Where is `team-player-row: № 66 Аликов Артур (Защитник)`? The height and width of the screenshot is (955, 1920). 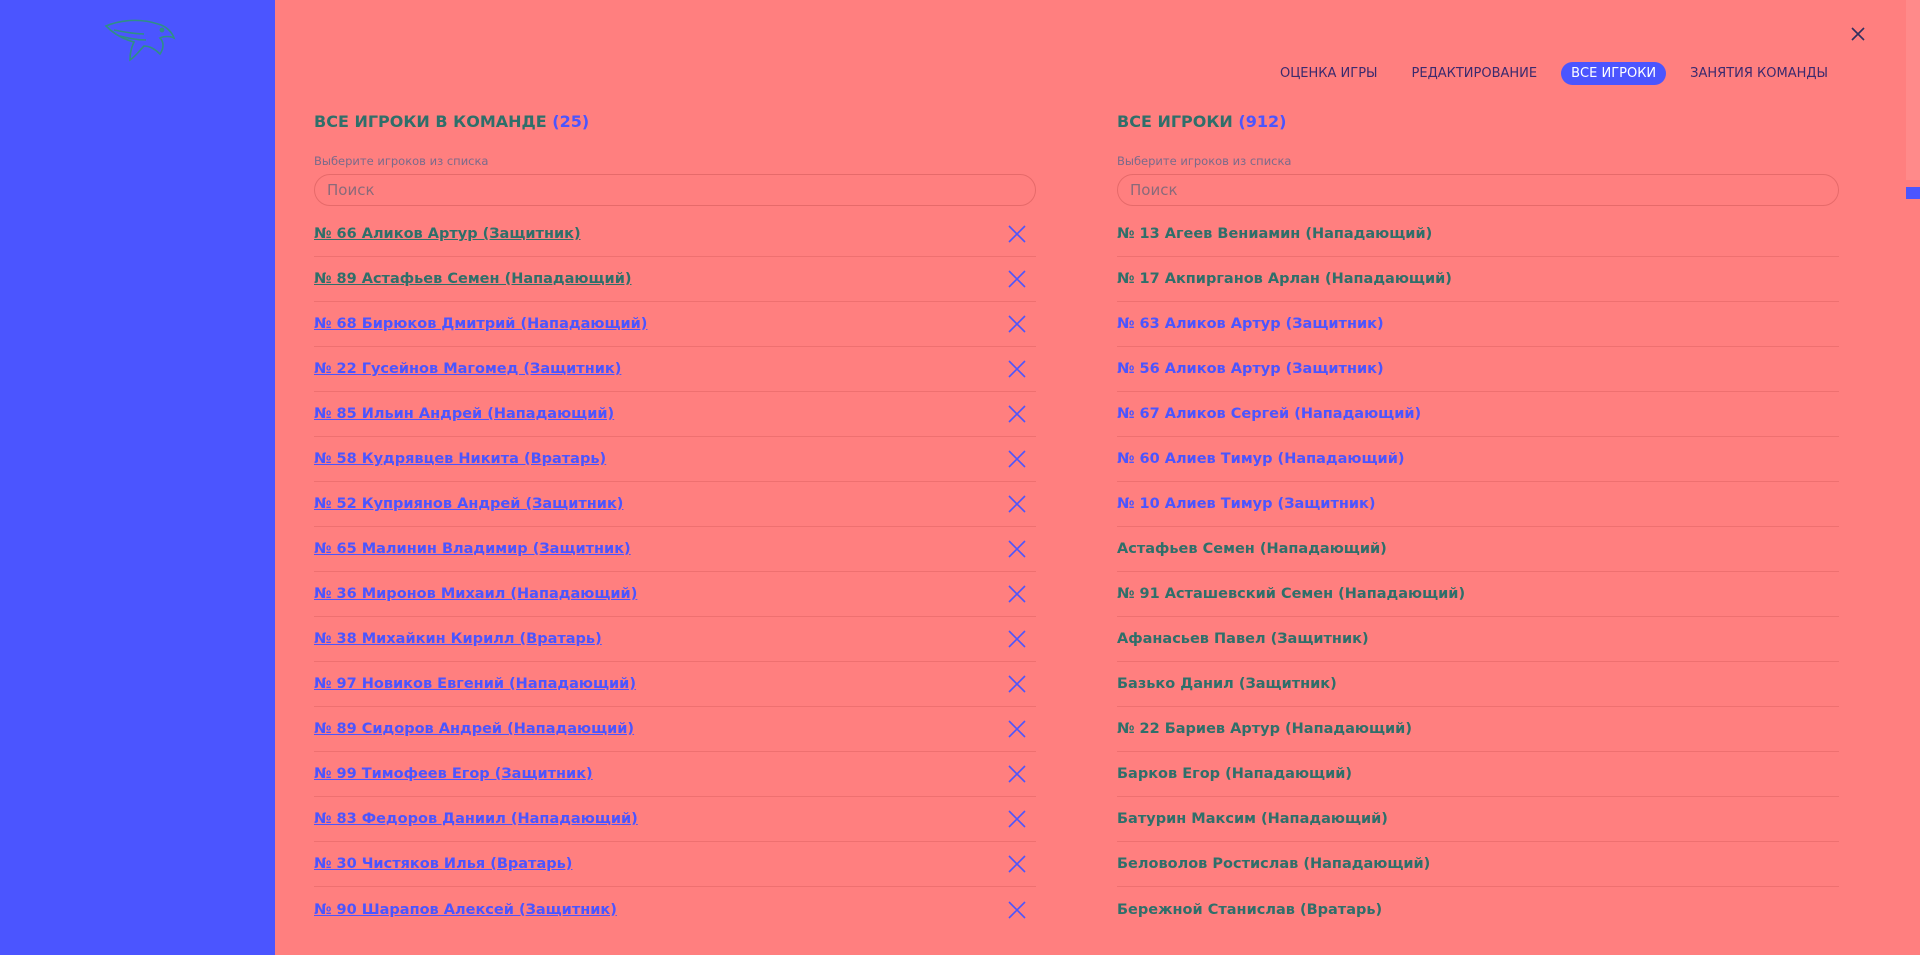 team-player-row: № 66 Аликов Артур (Защитник) is located at coordinates (675, 234).